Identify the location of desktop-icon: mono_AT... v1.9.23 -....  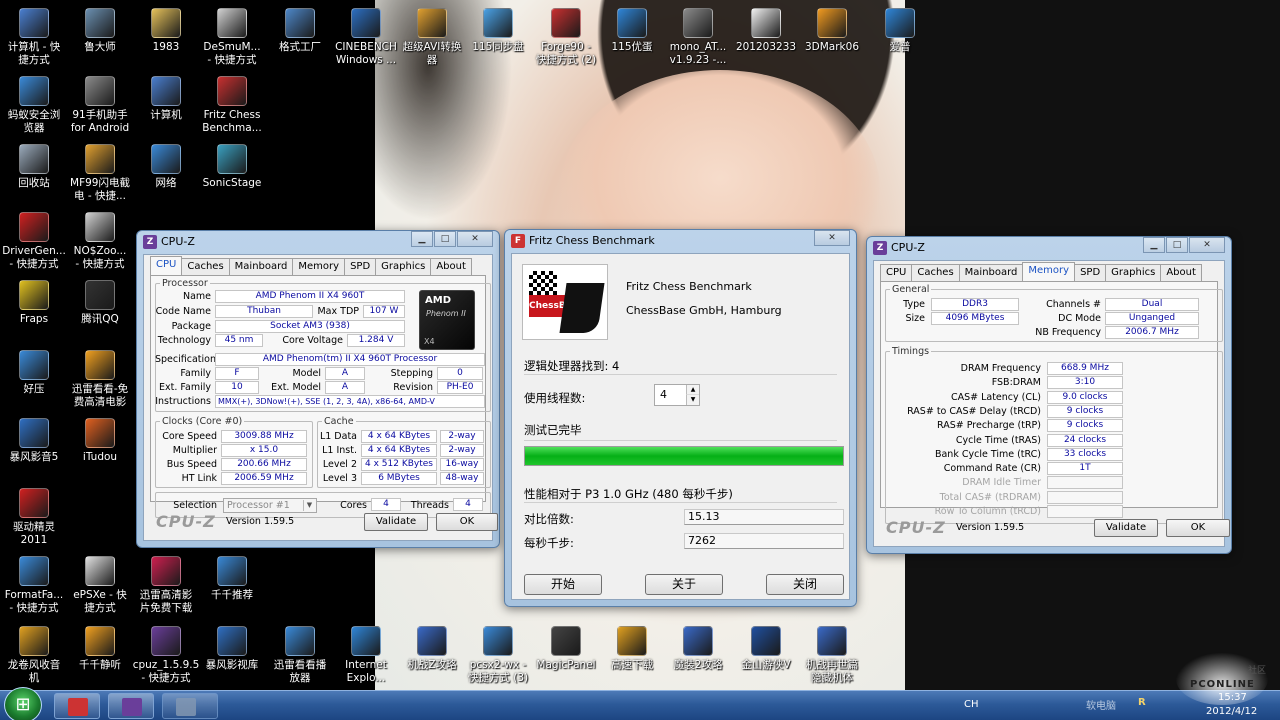
(698, 37).